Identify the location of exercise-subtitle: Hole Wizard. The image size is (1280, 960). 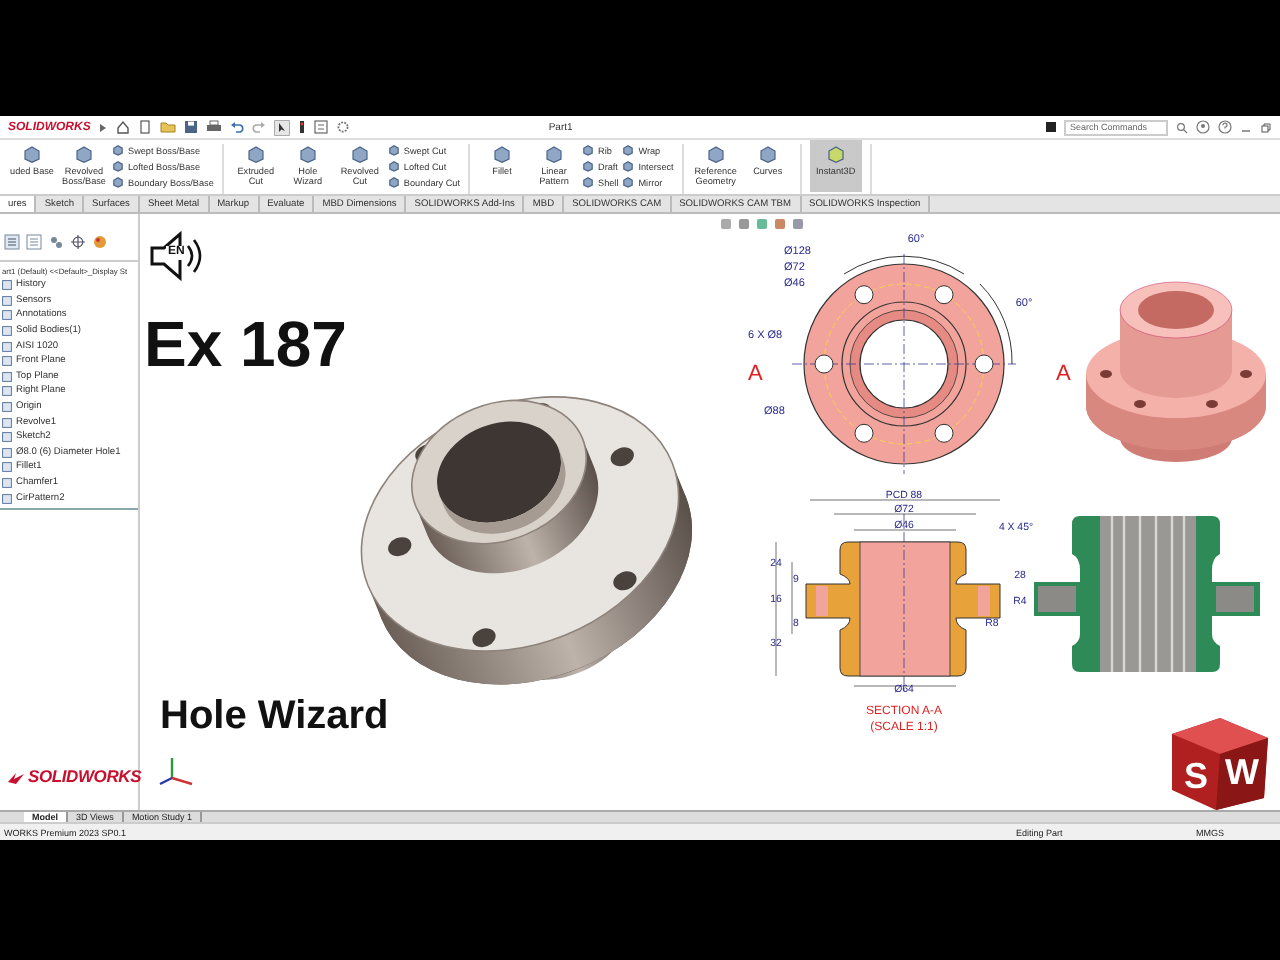
(274, 717).